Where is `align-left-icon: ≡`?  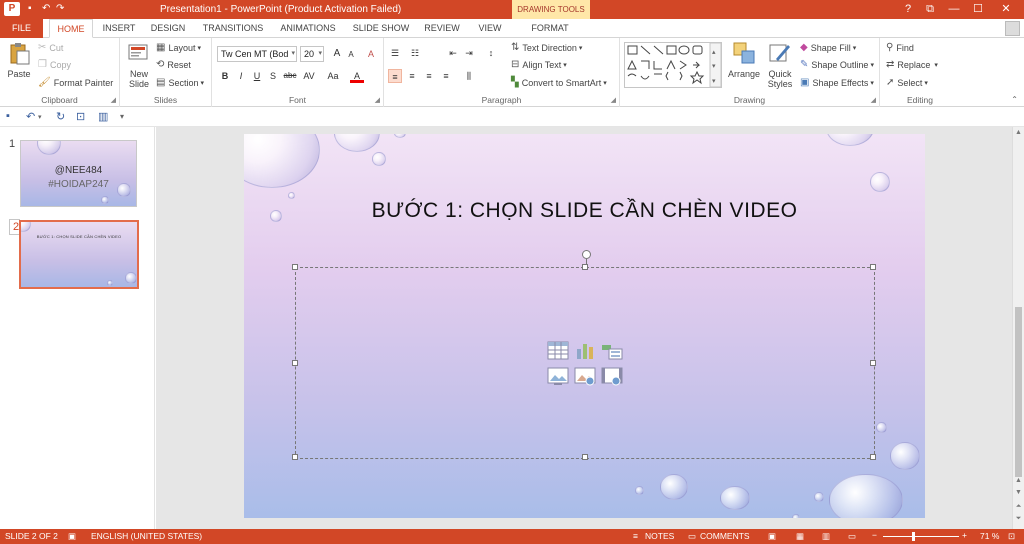 align-left-icon: ≡ is located at coordinates (395, 76).